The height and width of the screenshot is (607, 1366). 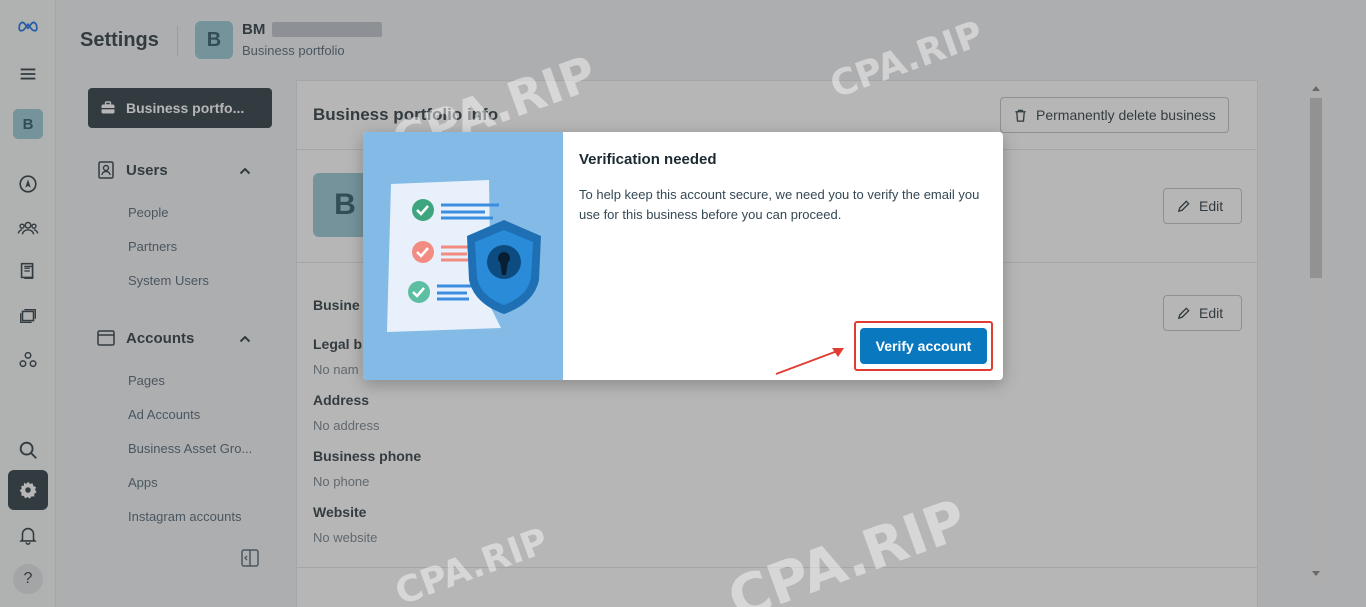 I want to click on modal-title: Verification needed, so click(x=648, y=159).